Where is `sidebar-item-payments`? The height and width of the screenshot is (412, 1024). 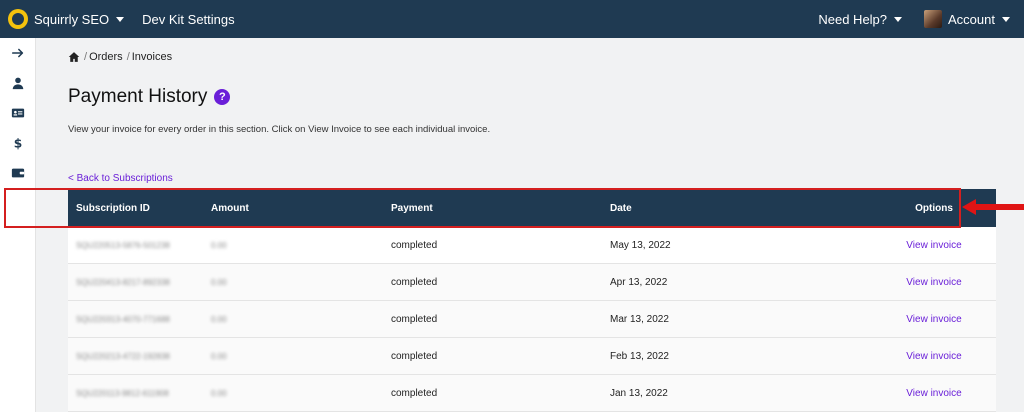
sidebar-item-payments is located at coordinates (18, 173).